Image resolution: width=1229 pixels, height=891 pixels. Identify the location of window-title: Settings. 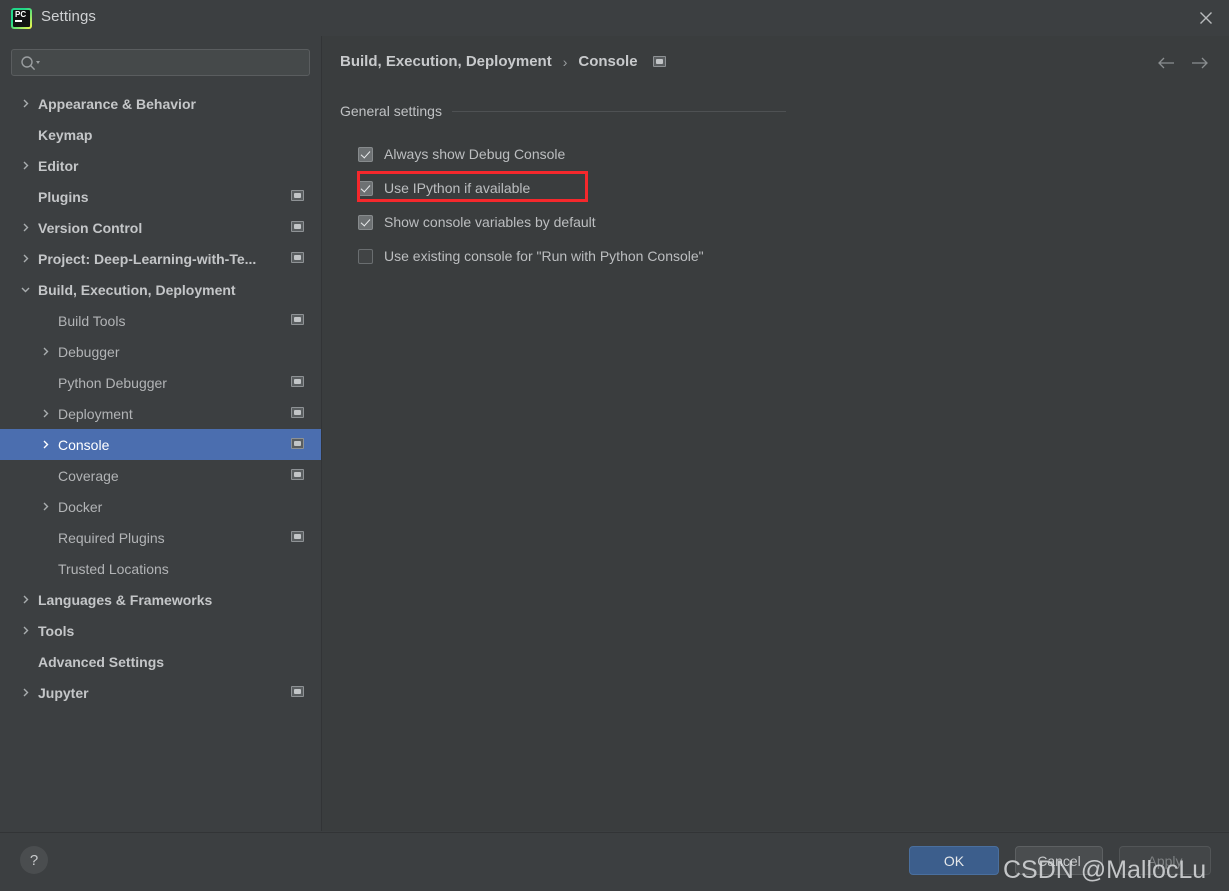
(68, 16).